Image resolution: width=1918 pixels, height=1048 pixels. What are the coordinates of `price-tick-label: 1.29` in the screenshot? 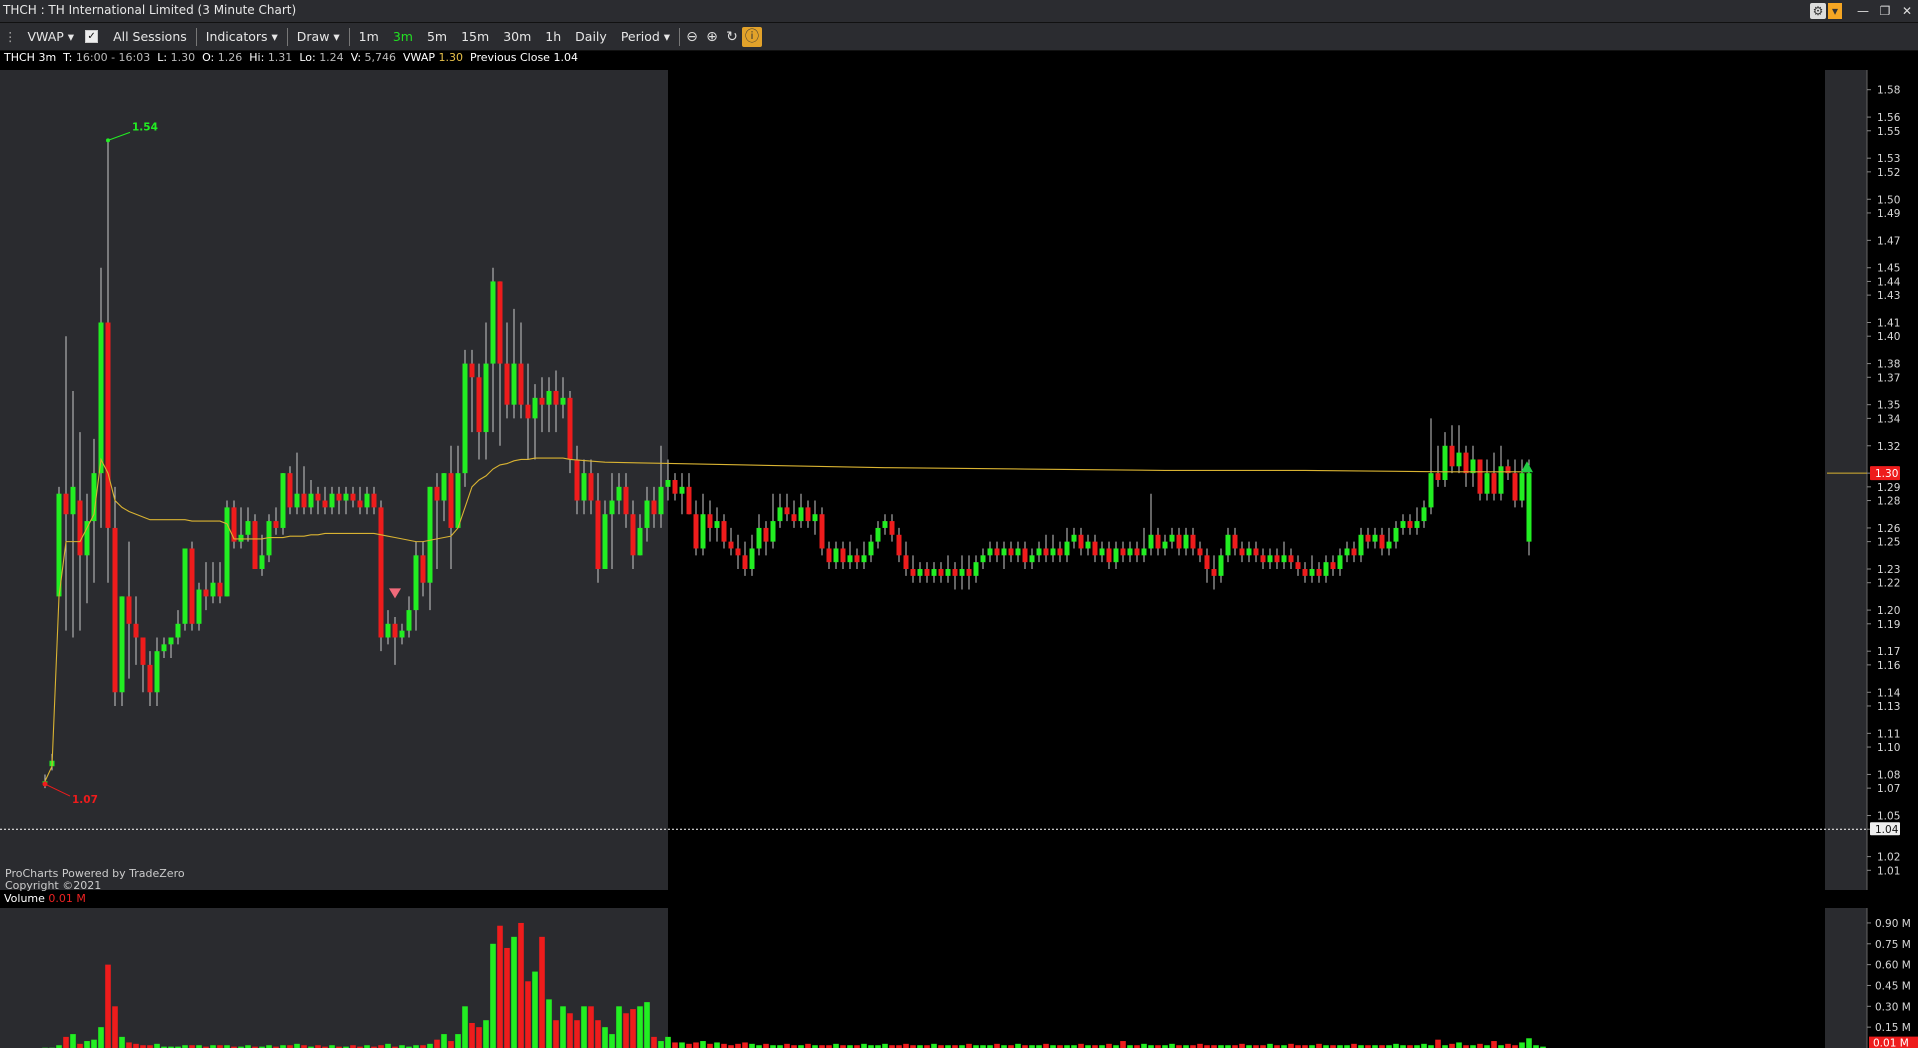 It's located at (1888, 488).